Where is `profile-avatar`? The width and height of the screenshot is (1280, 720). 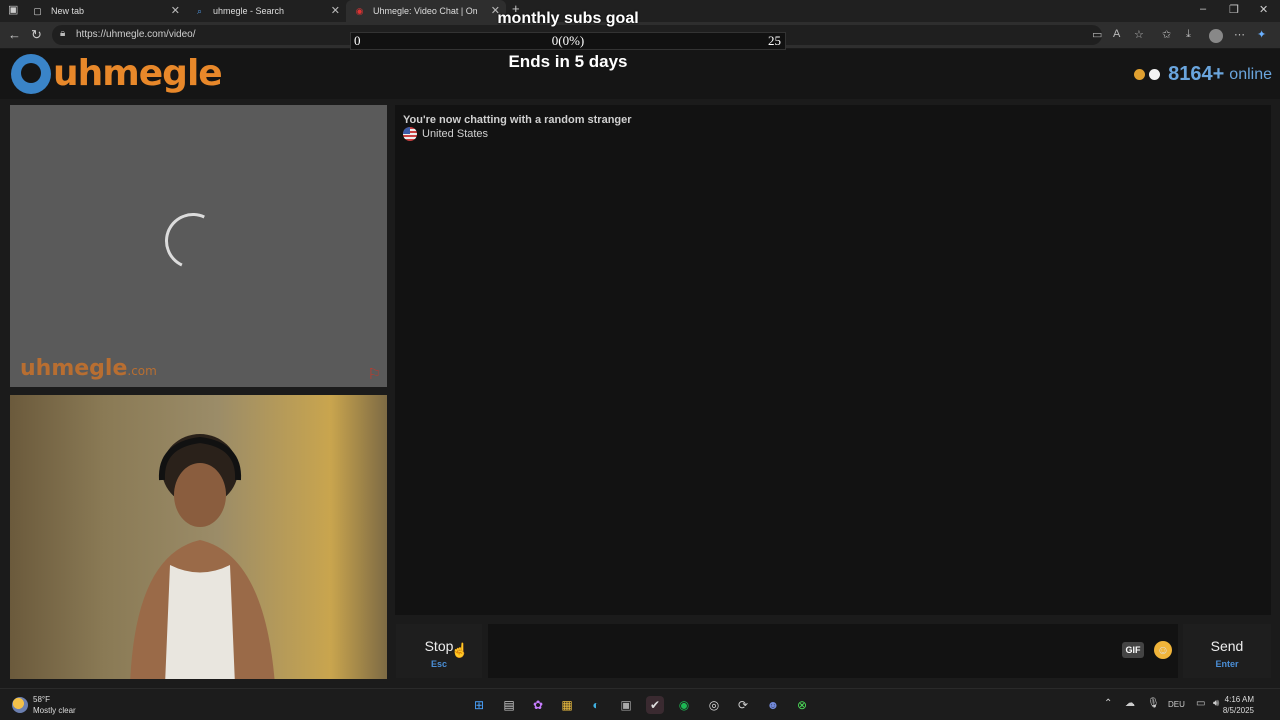 profile-avatar is located at coordinates (1216, 36).